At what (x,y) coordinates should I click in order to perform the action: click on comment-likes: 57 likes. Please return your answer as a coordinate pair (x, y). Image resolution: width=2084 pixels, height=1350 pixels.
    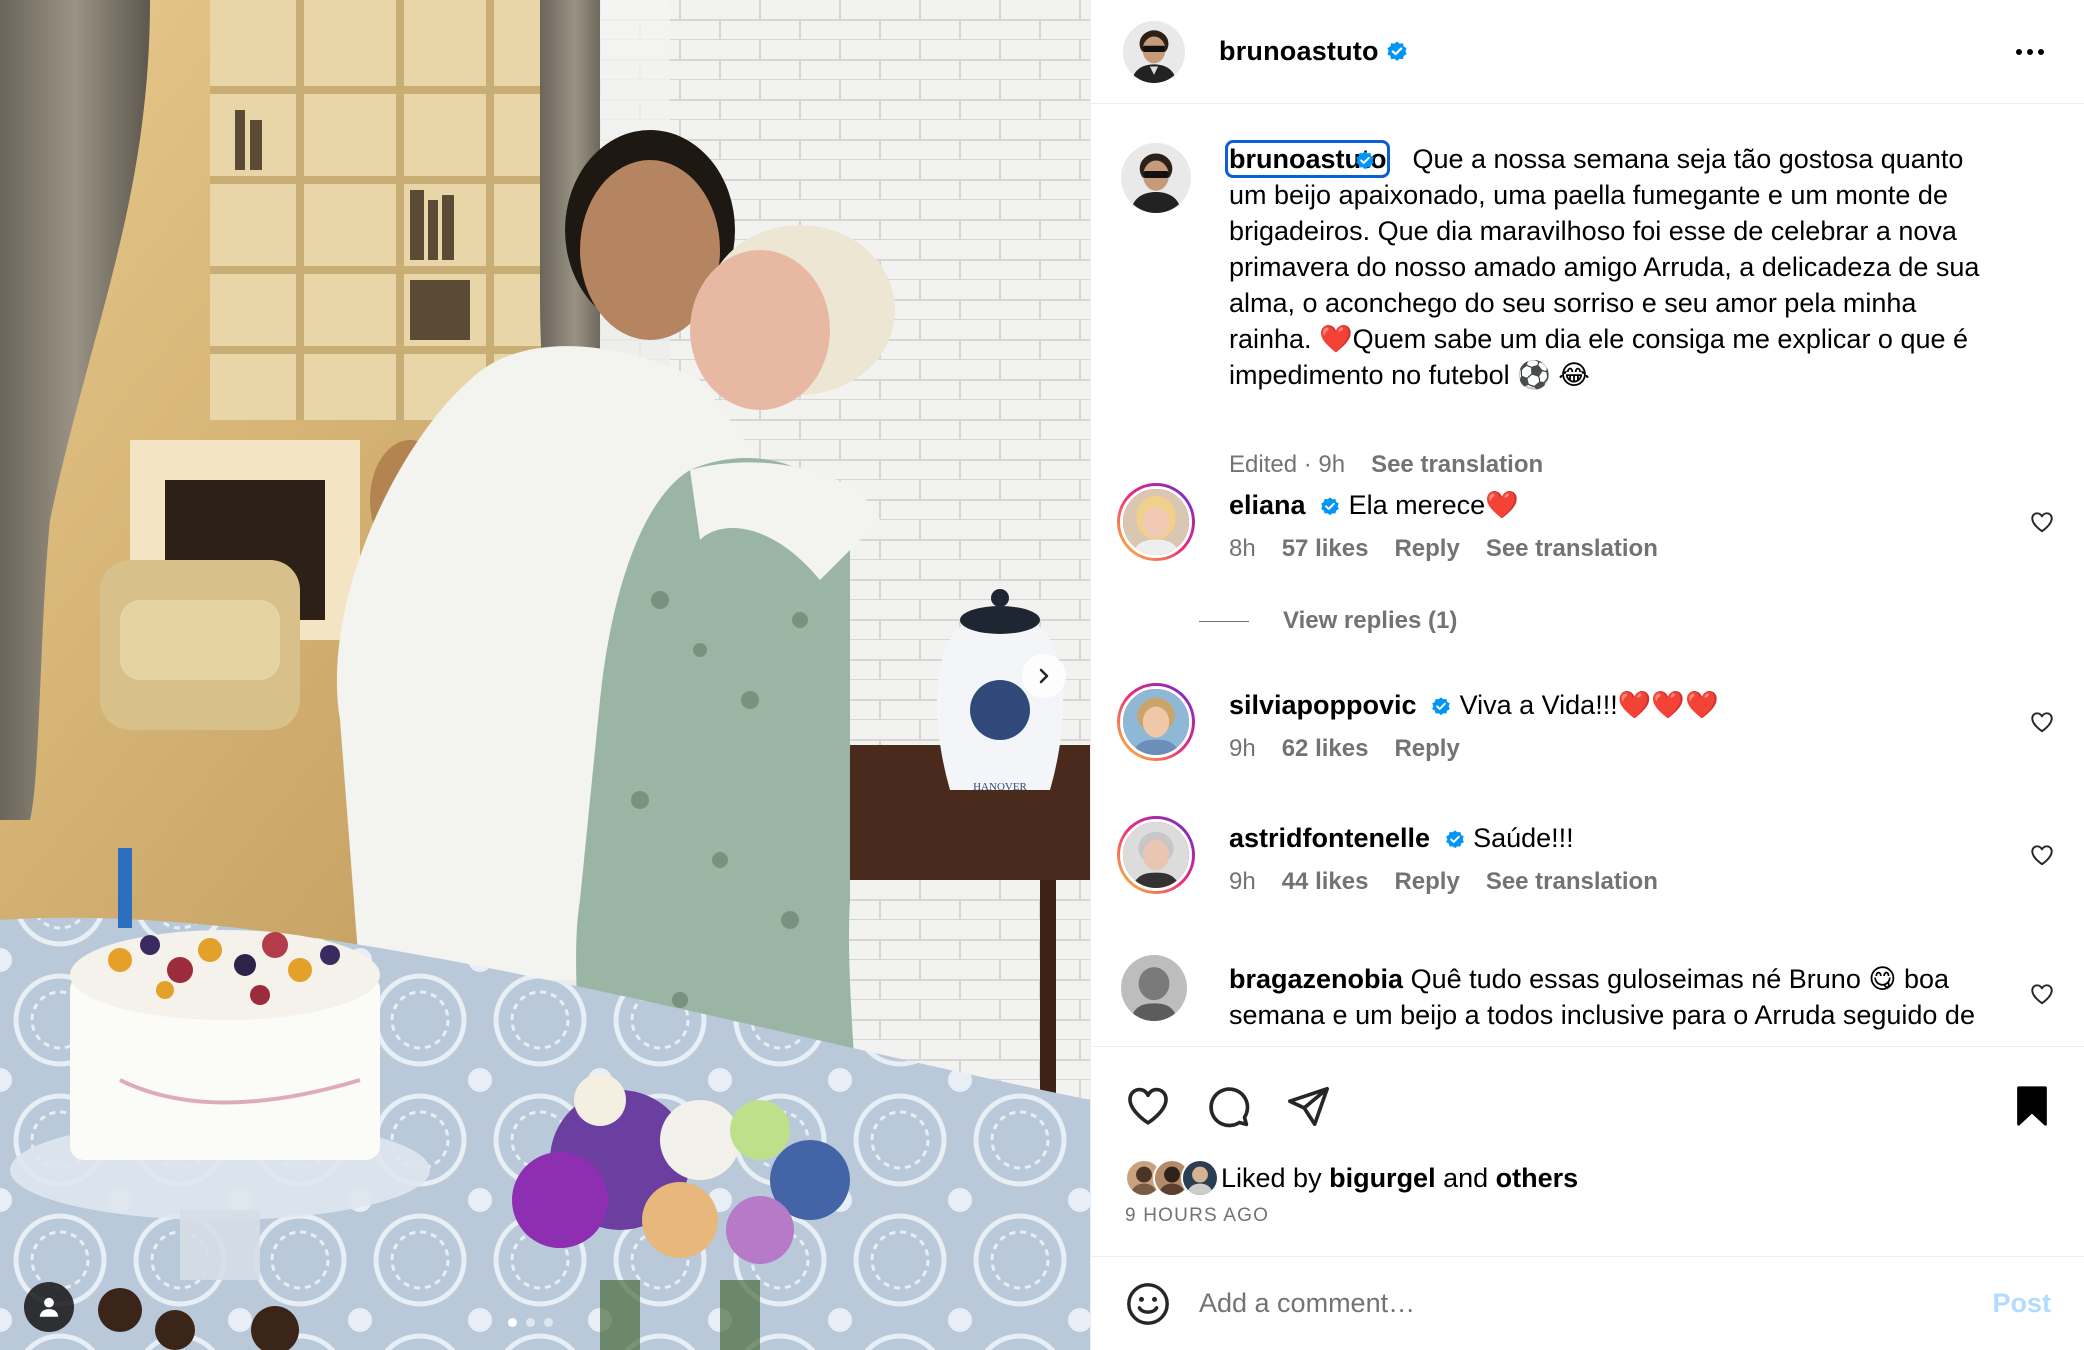
    Looking at the image, I should click on (1325, 549).